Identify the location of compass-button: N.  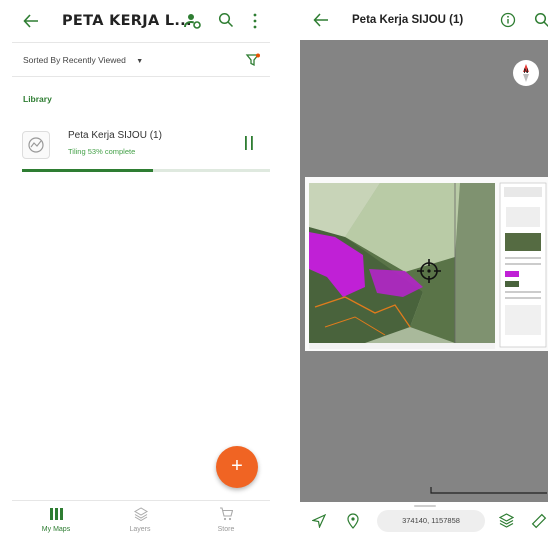
(526, 73).